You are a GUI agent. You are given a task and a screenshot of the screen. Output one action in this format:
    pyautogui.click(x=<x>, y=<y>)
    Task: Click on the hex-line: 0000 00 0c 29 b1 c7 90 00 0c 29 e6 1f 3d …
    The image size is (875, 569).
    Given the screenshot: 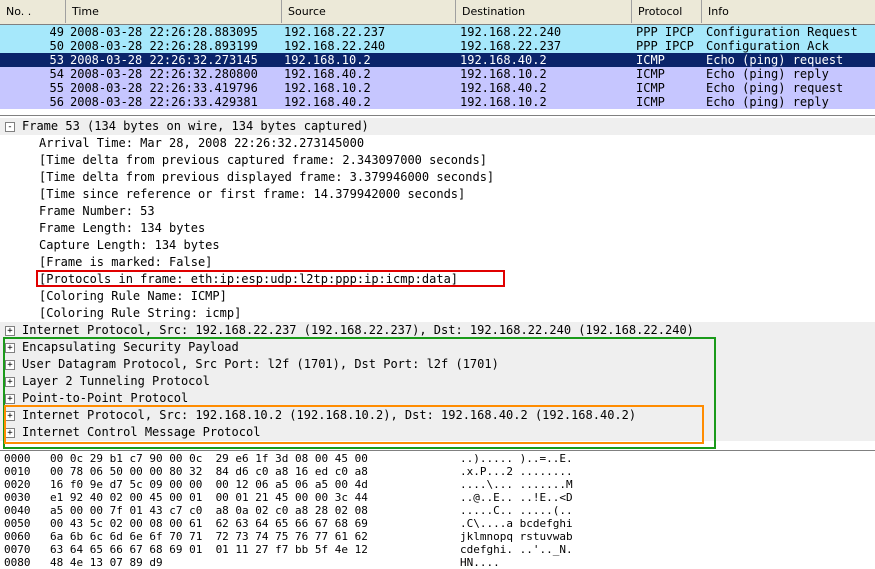 What is the action you would take?
    pyautogui.click(x=434, y=459)
    